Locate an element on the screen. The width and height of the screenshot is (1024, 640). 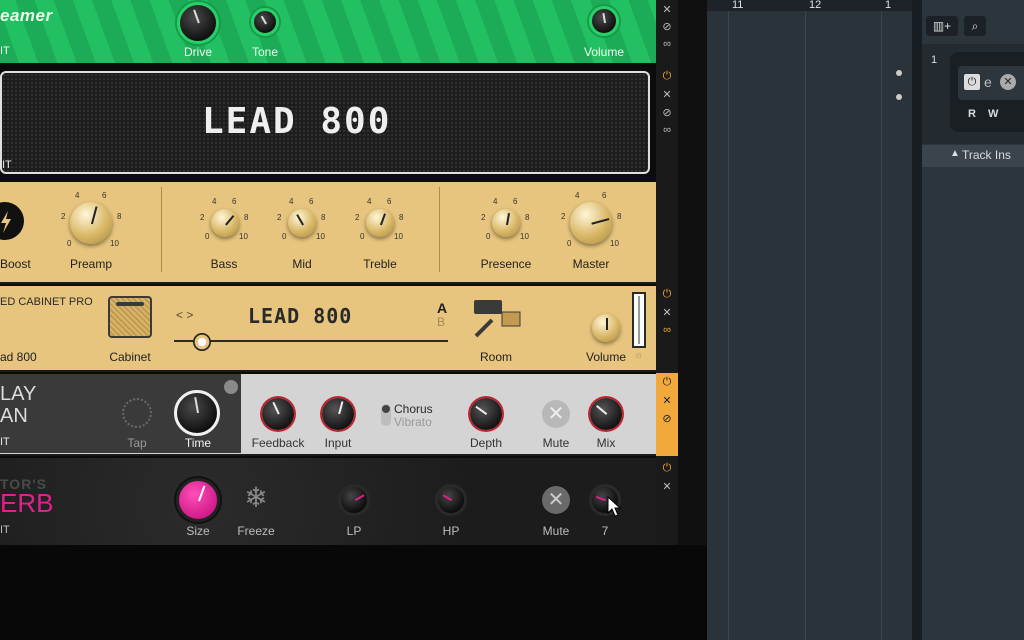
mid-tick-2: 2 is located at coordinates (279, 217).